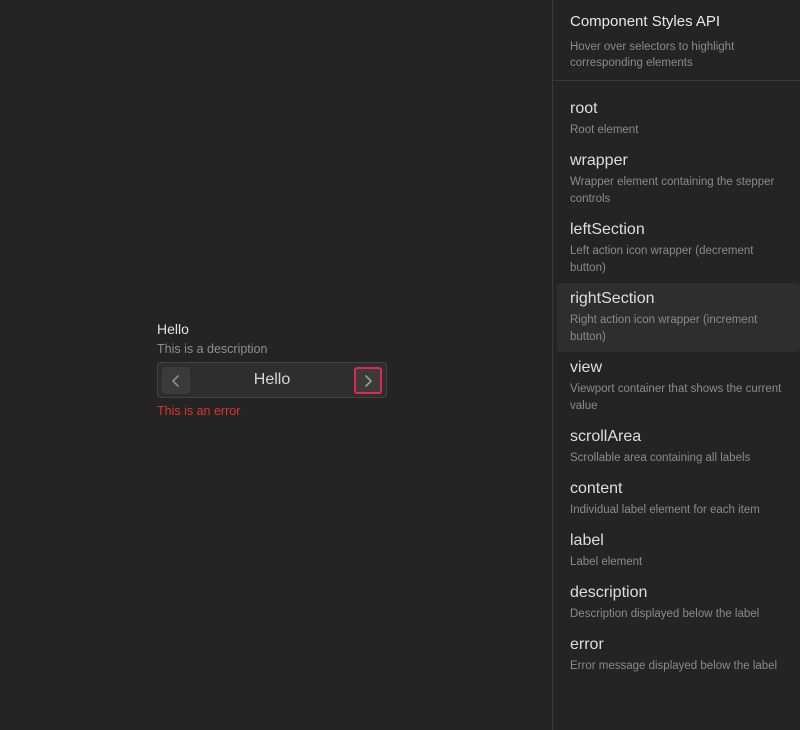  I want to click on selector-name: error, so click(587, 644).